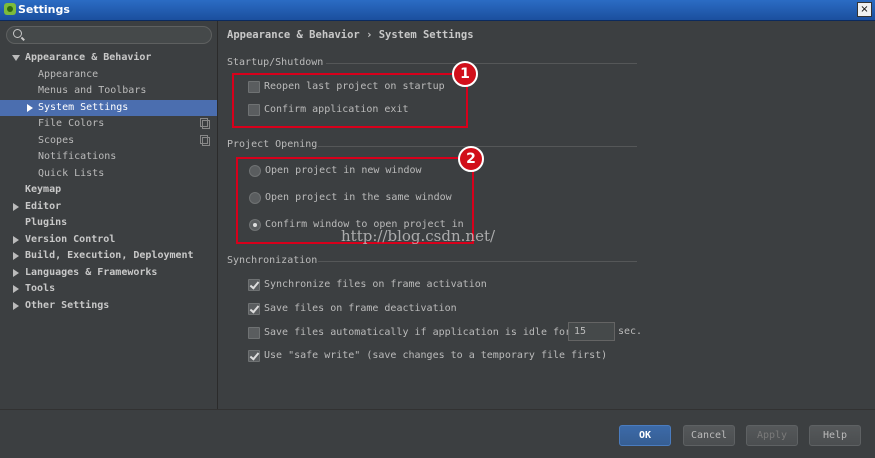 This screenshot has width=875, height=458. Describe the element at coordinates (83, 107) in the screenshot. I see `sidebar-item-label: System Settings` at that location.